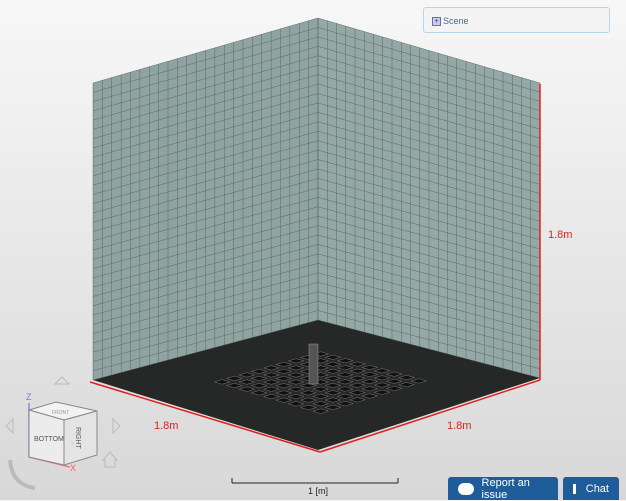 This screenshot has width=626, height=501. Describe the element at coordinates (110, 459) in the screenshot. I see `home-icon` at that location.